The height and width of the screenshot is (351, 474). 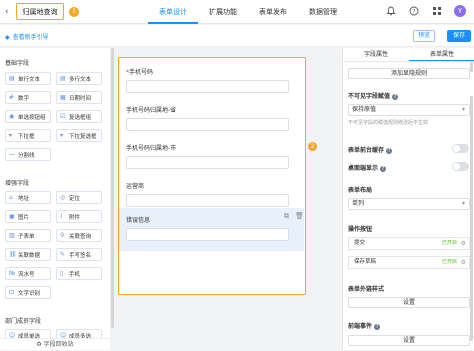 What do you see at coordinates (79, 273) in the screenshot?
I see `field-phone: ▯ 手机` at bounding box center [79, 273].